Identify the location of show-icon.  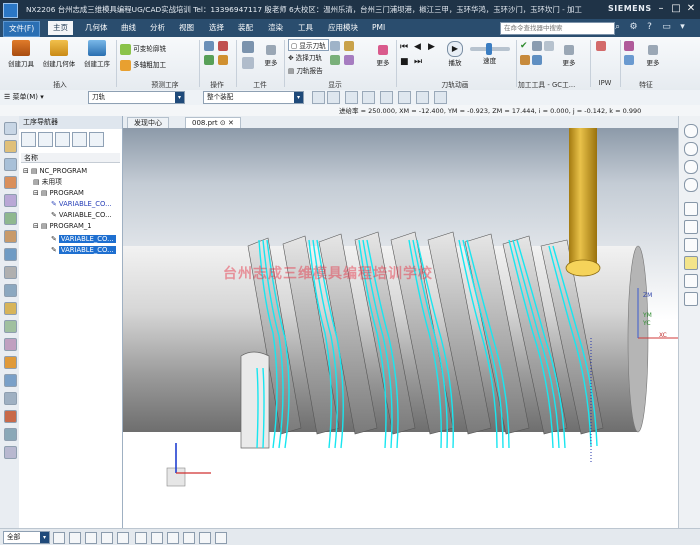
(141, 538).